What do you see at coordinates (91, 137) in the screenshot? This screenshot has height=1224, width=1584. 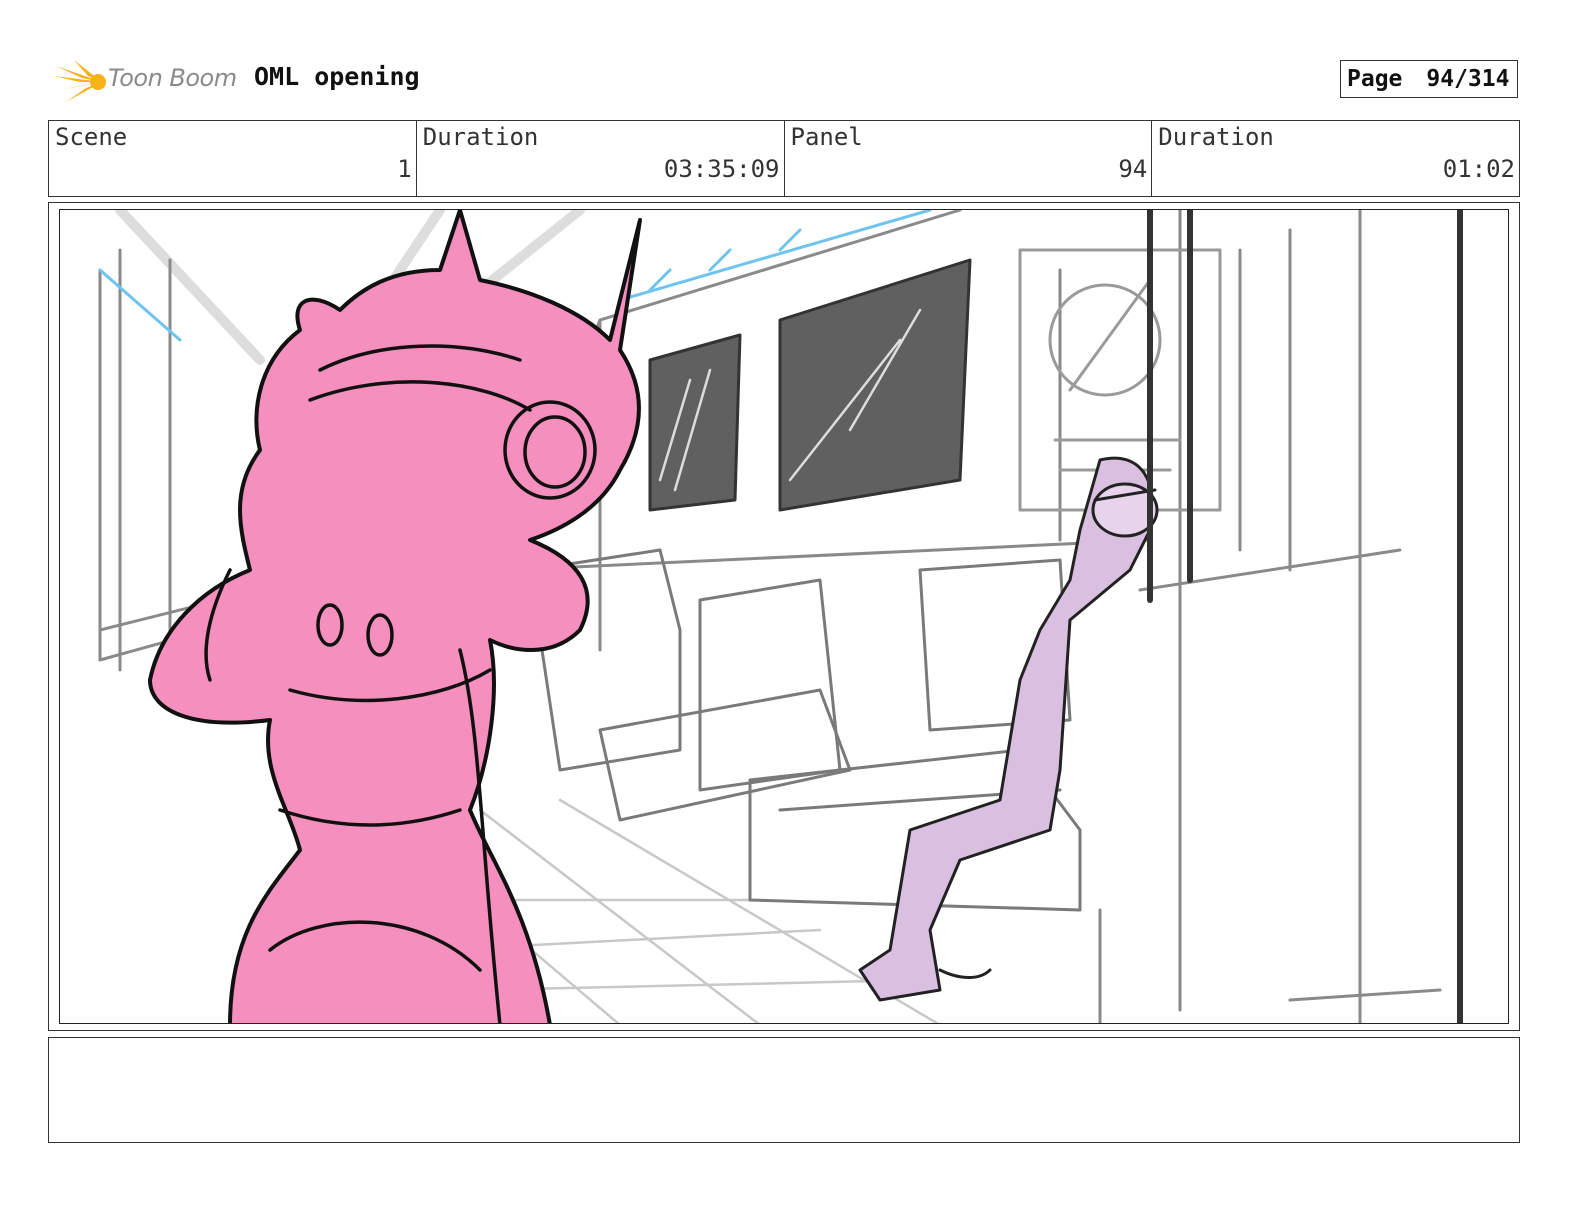 I see `scene-label: Scene` at bounding box center [91, 137].